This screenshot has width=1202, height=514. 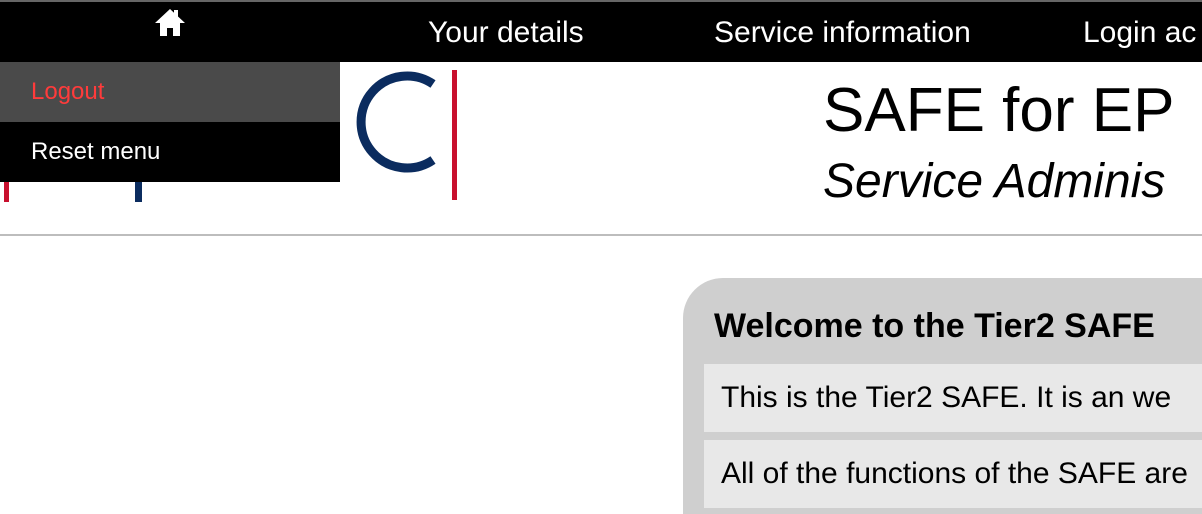 What do you see at coordinates (999, 110) in the screenshot?
I see `site-title: SAFE for EP` at bounding box center [999, 110].